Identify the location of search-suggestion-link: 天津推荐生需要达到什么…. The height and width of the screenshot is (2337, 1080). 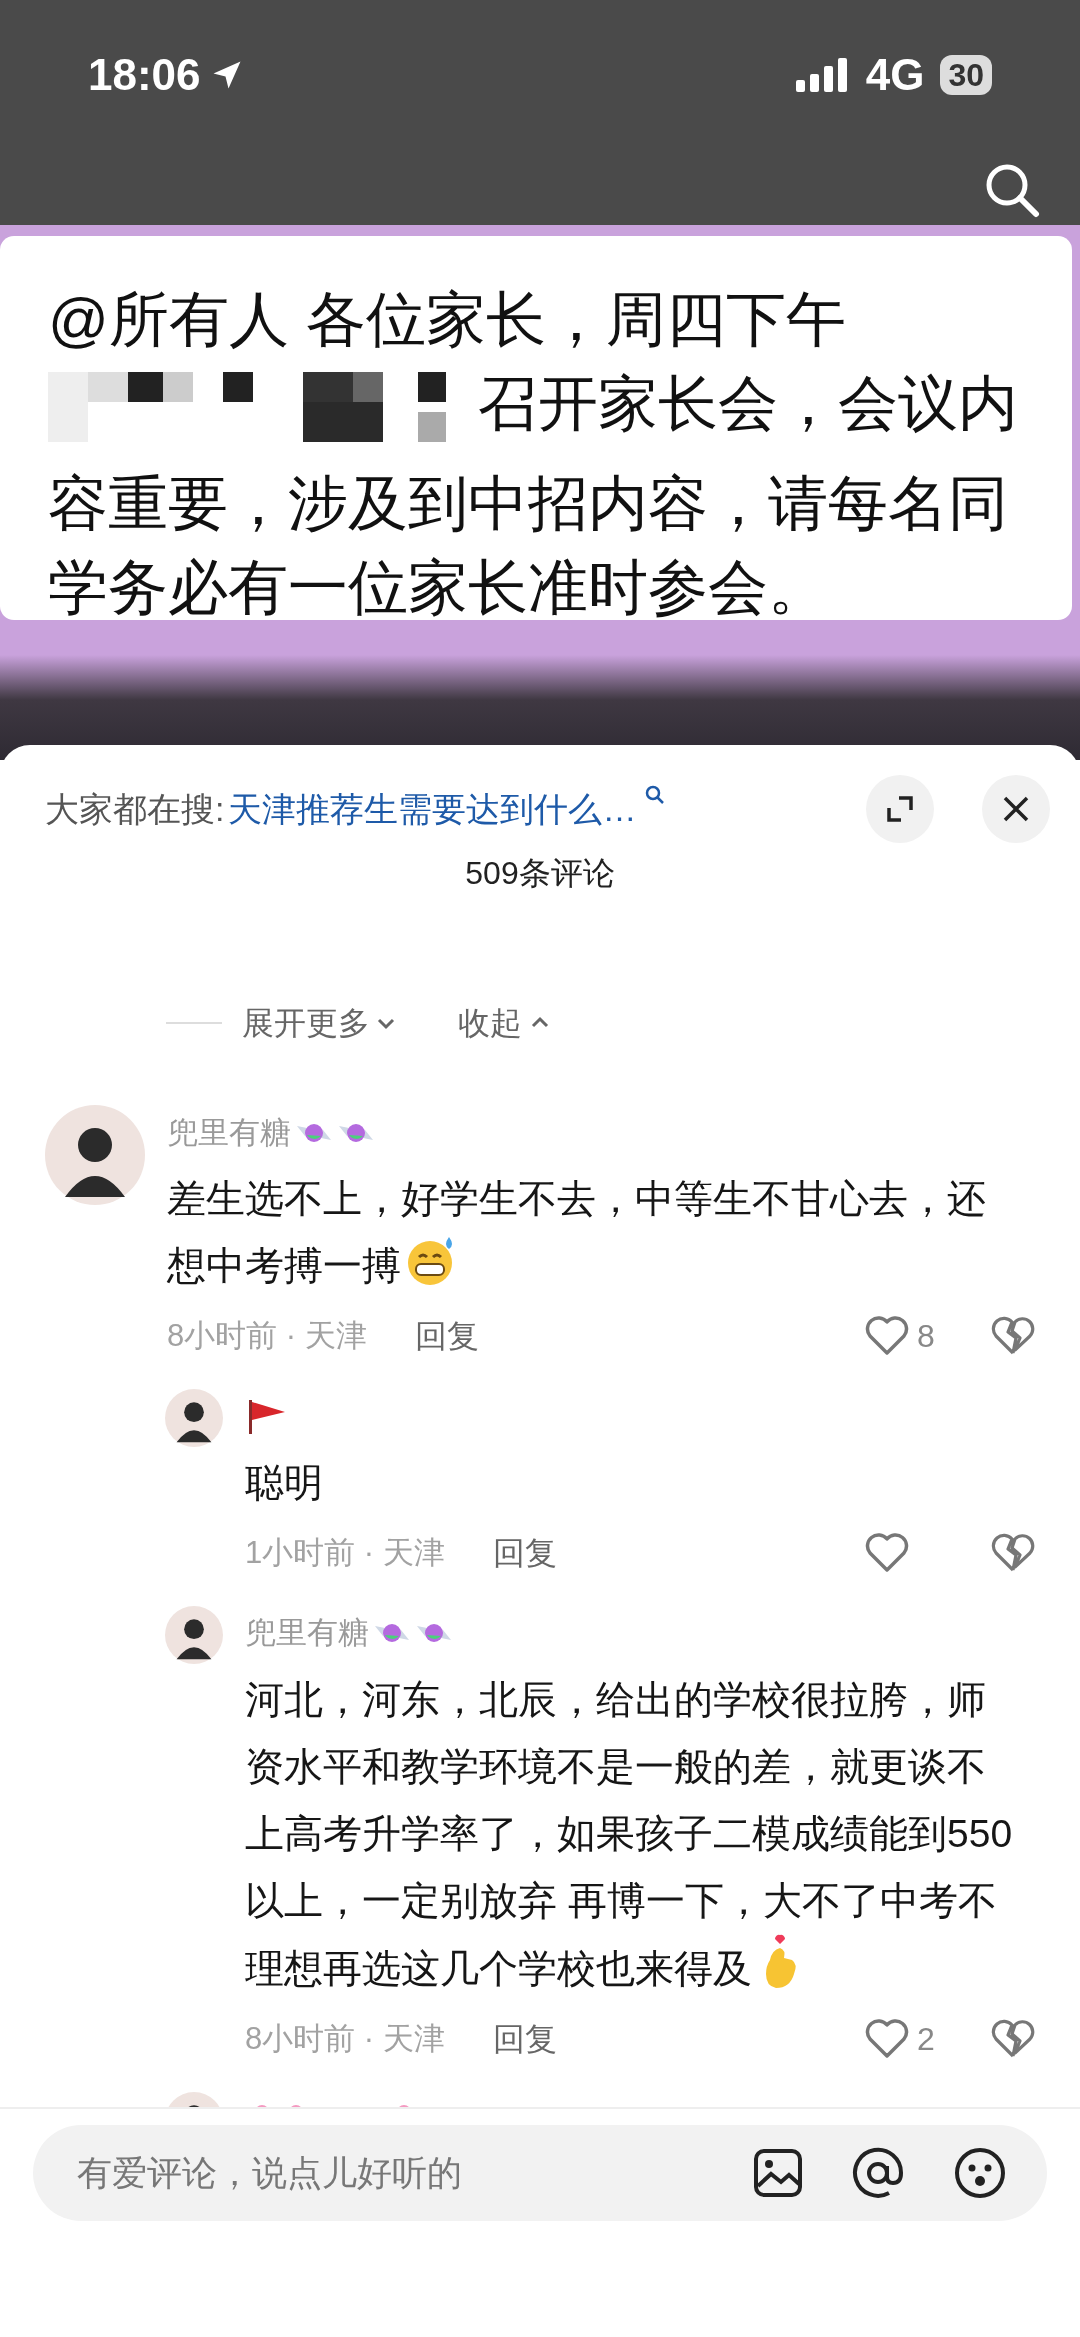
(447, 809).